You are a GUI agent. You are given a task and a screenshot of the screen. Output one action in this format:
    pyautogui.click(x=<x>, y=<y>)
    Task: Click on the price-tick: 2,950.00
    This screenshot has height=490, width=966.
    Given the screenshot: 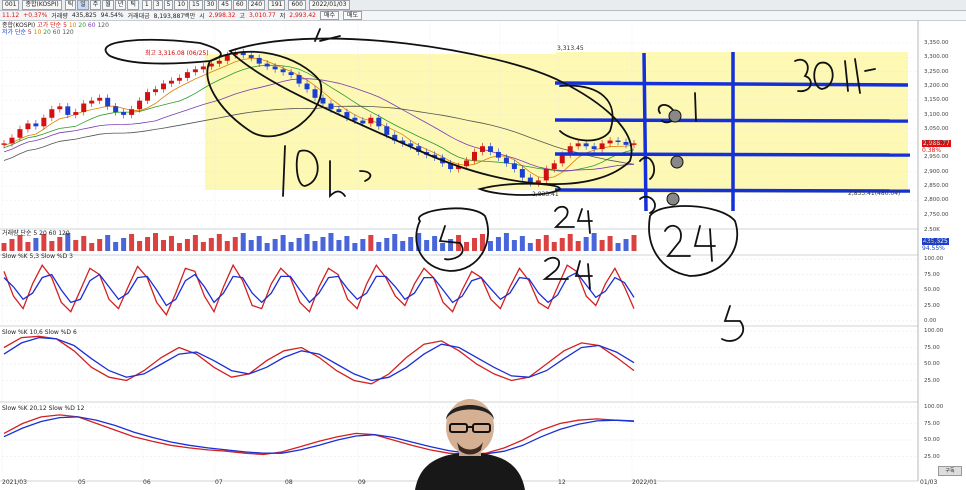 What is the action you would take?
    pyautogui.click(x=936, y=157)
    